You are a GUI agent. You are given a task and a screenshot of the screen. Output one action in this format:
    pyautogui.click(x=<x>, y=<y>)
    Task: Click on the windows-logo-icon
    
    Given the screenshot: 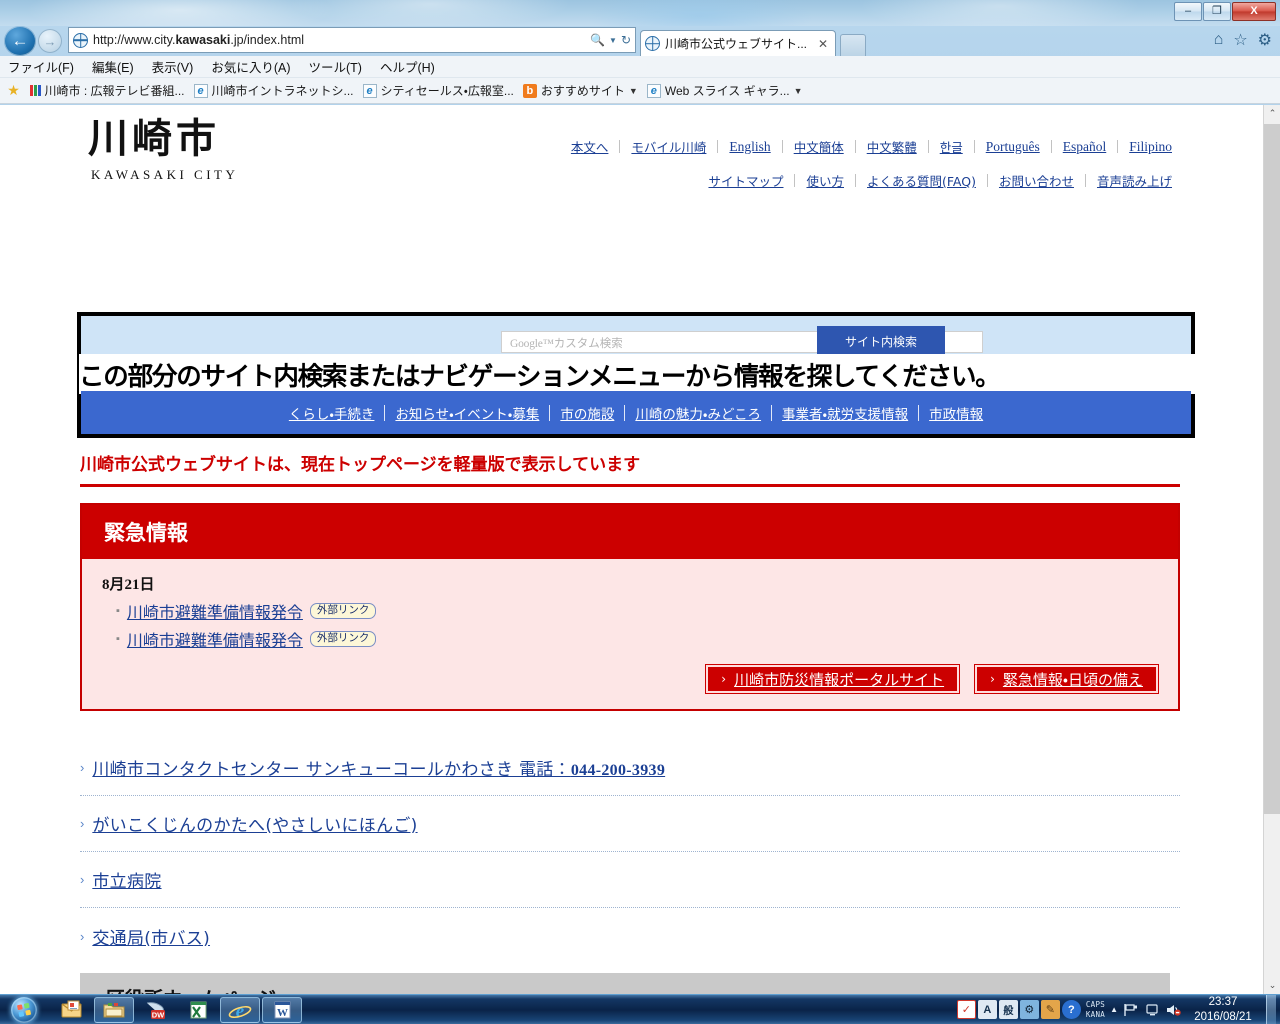 What is the action you would take?
    pyautogui.click(x=24, y=1009)
    